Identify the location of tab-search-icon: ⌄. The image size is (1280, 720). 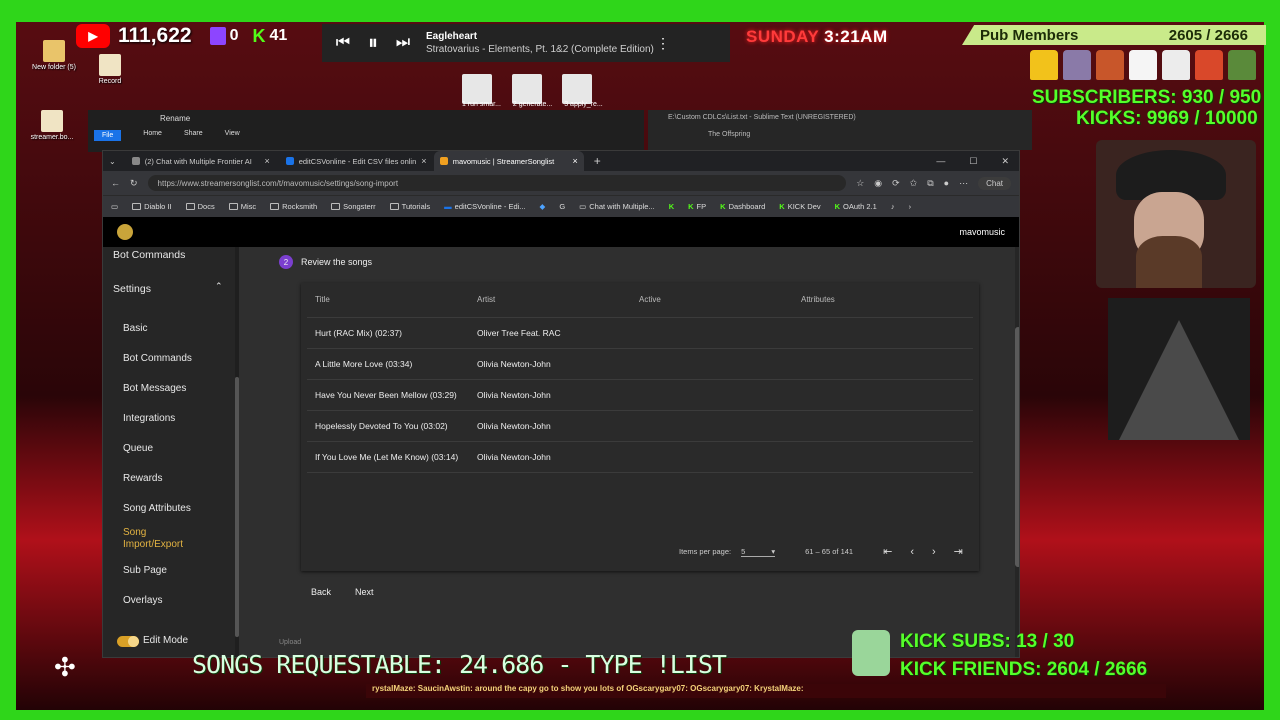
(112, 161).